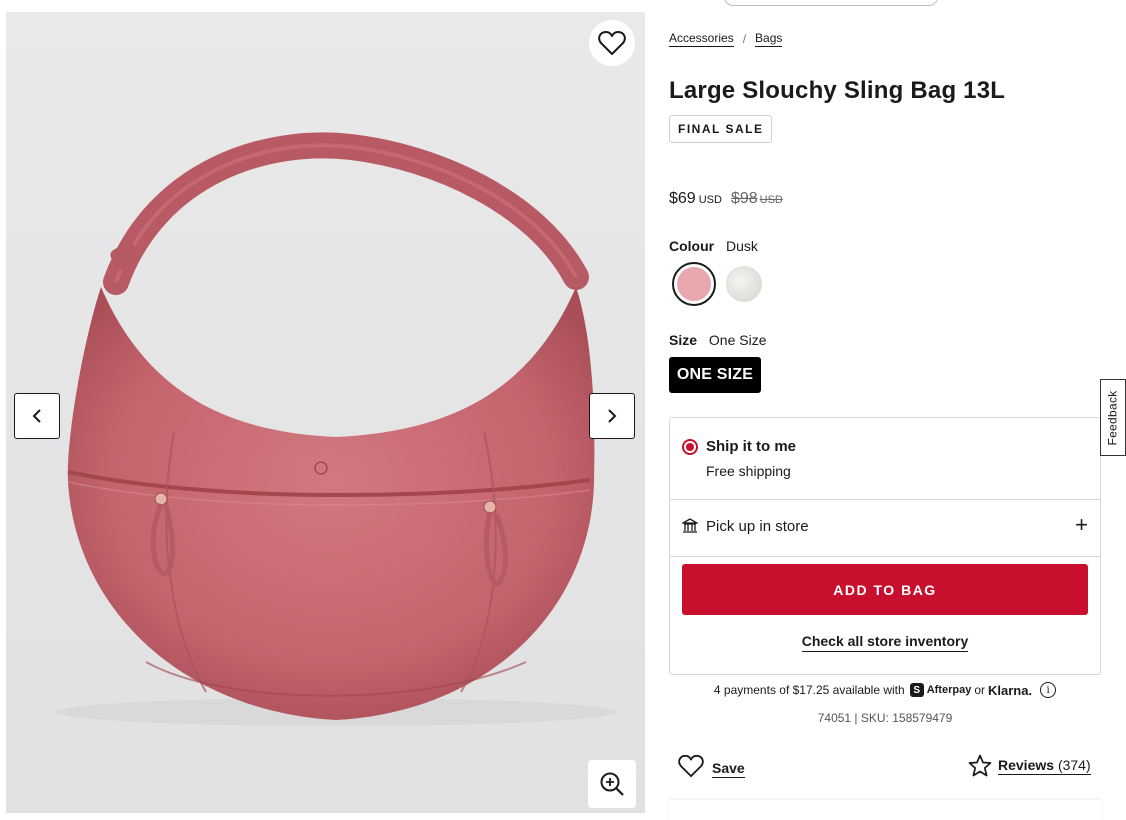 This screenshot has width=1126, height=820. Describe the element at coordinates (692, 246) in the screenshot. I see `colour-label: Colour` at that location.